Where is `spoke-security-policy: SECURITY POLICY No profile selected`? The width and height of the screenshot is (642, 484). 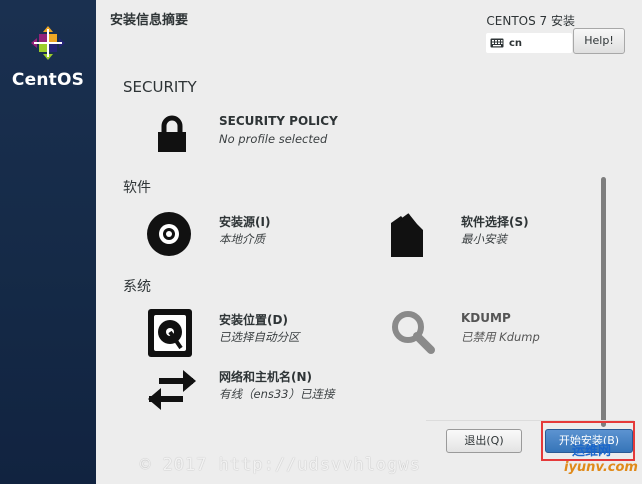 spoke-security-policy: SECURITY POLICY No profile selected is located at coordinates (257, 137).